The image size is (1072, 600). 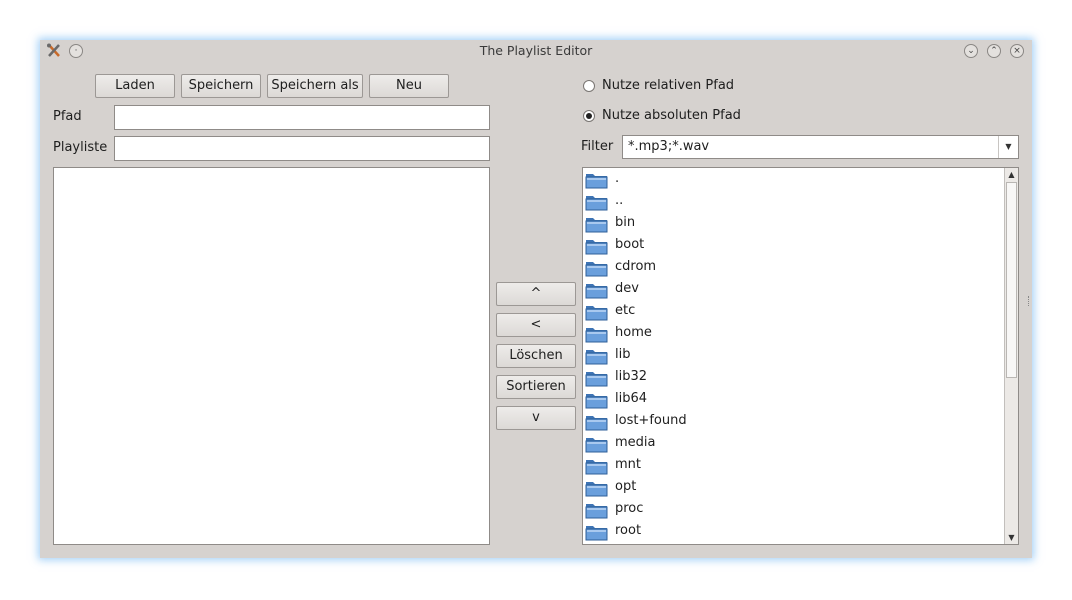 I want to click on tree-item: etc, so click(x=795, y=311).